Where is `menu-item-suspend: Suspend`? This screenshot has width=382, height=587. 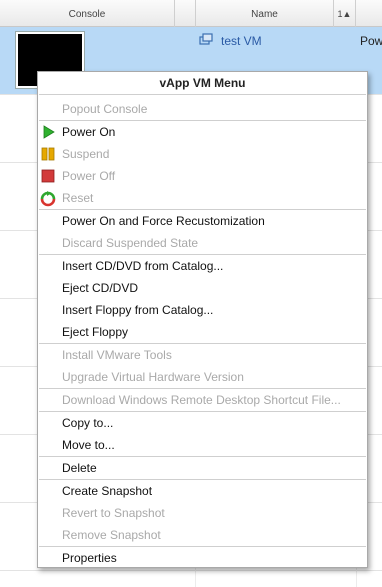
menu-item-suspend: Suspend is located at coordinates (85, 154).